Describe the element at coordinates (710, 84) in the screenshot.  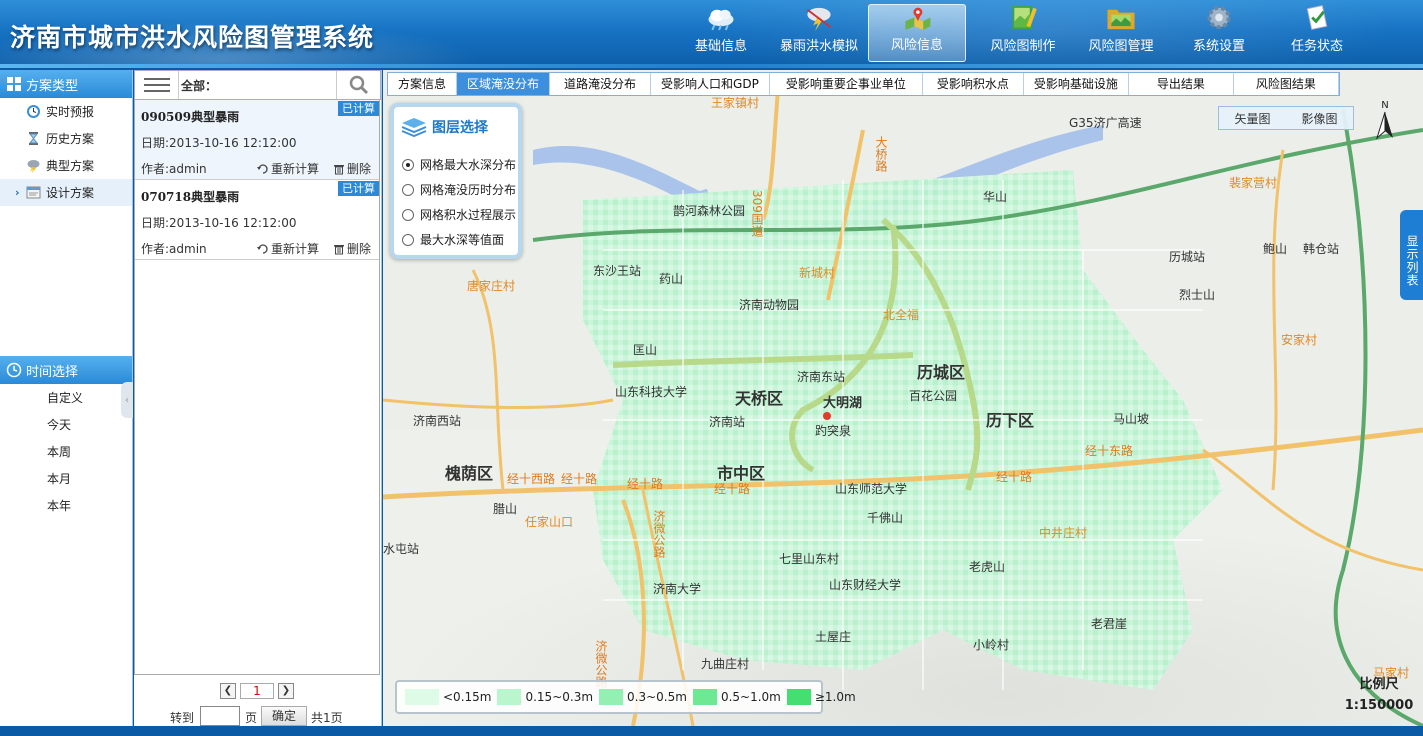
I see `tab-population-gdp: 受影响人口和GDP` at that location.